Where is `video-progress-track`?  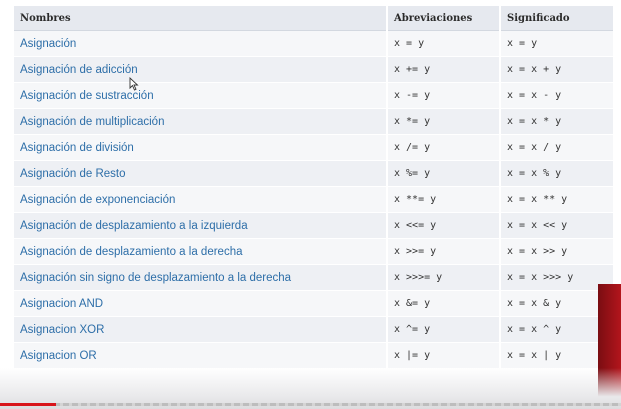
video-progress-track is located at coordinates (310, 404).